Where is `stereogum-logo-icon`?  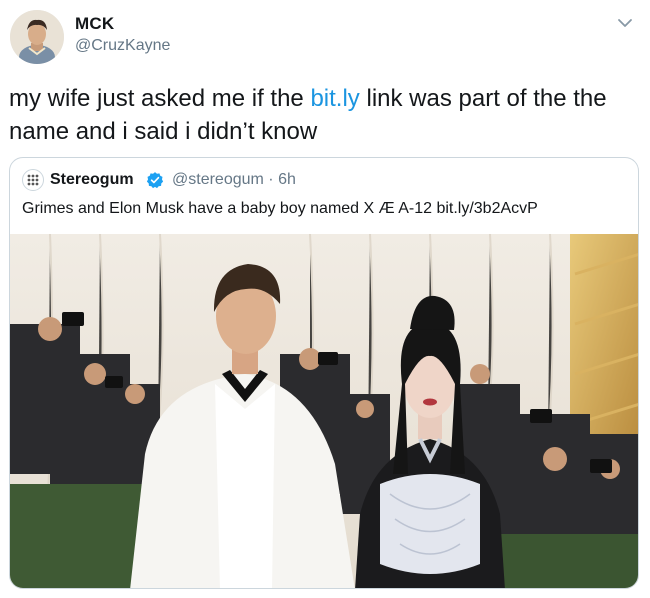
stereogum-logo-icon is located at coordinates (33, 180).